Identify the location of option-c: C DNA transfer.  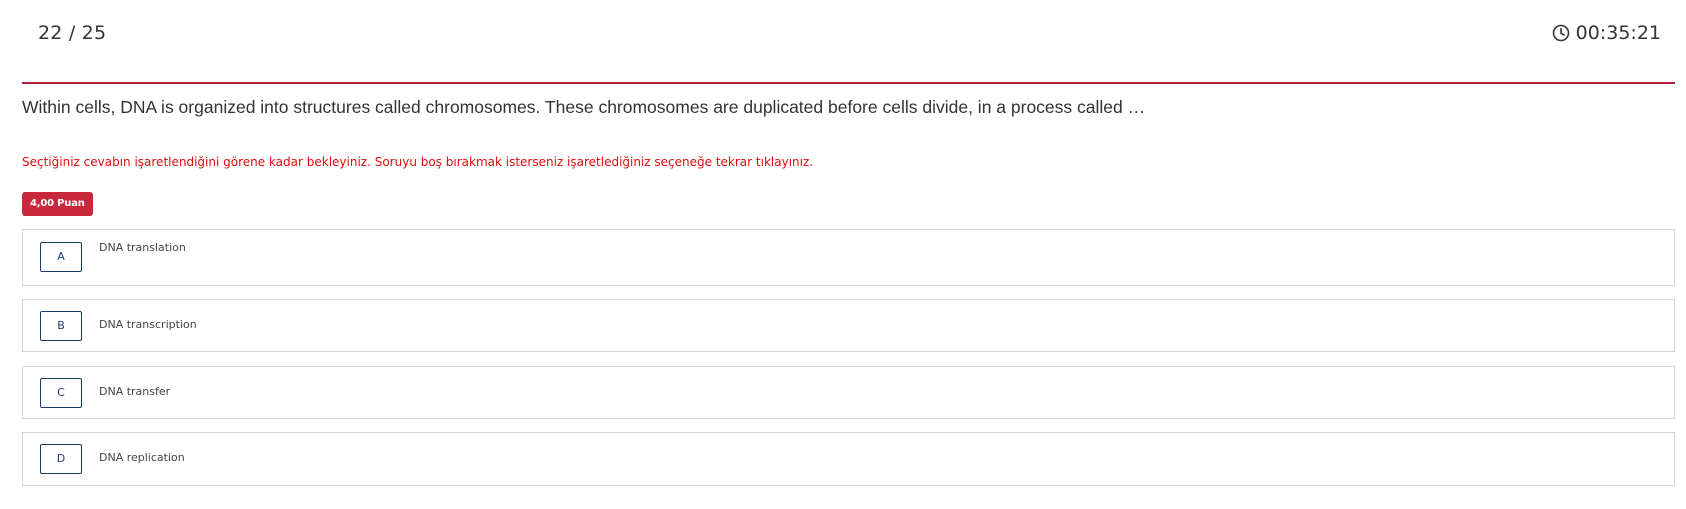
(848, 392).